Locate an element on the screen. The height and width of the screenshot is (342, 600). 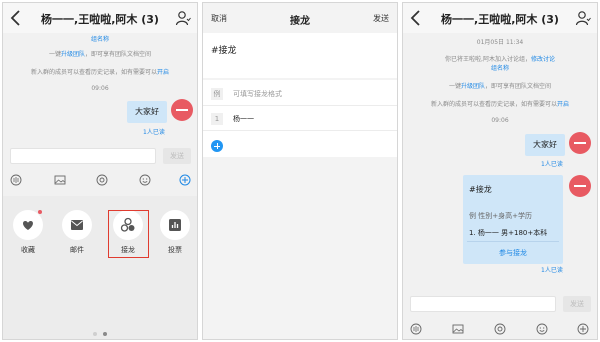
invite-notice: 你已将王啦啦,阿木加入讨论组，修改讨论 is located at coordinates (500, 59).